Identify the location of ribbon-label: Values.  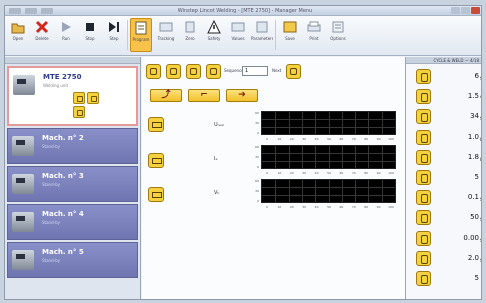
(238, 38).